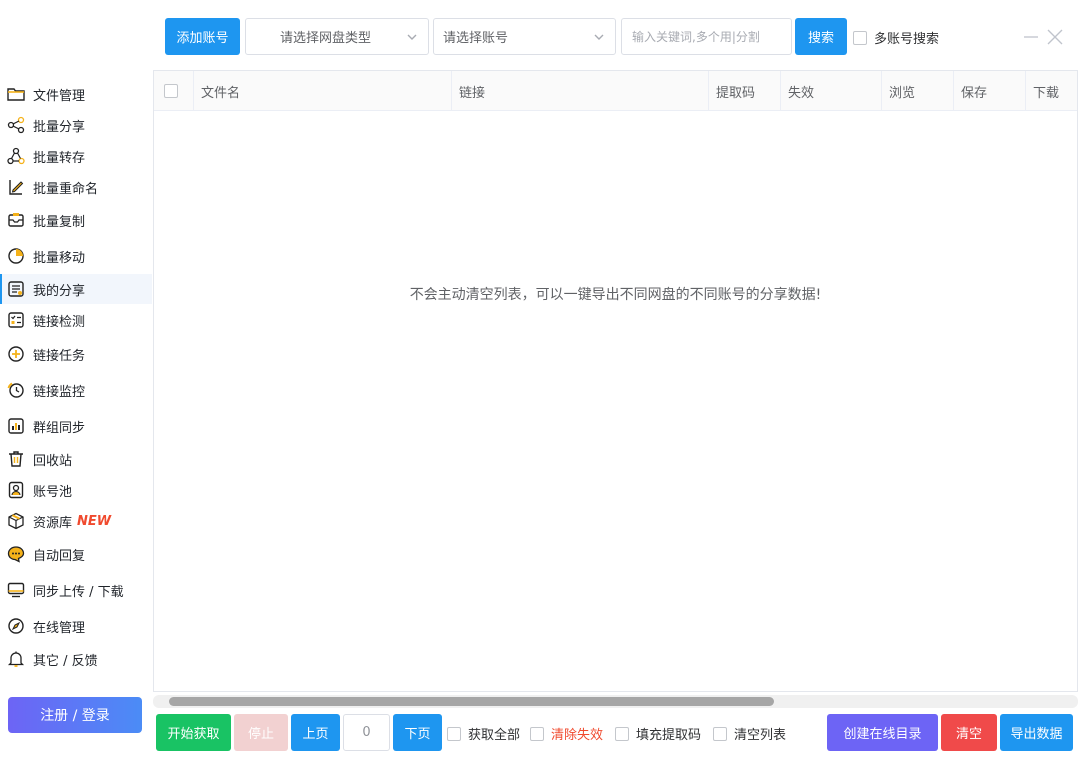 The image size is (1080, 759). I want to click on scrollbar-thumb, so click(471, 701).